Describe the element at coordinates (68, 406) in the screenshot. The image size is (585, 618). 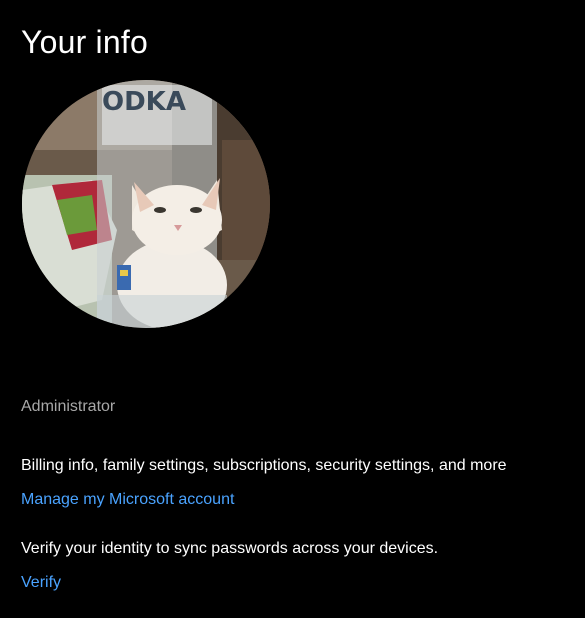
I see `account-role: Administrator` at that location.